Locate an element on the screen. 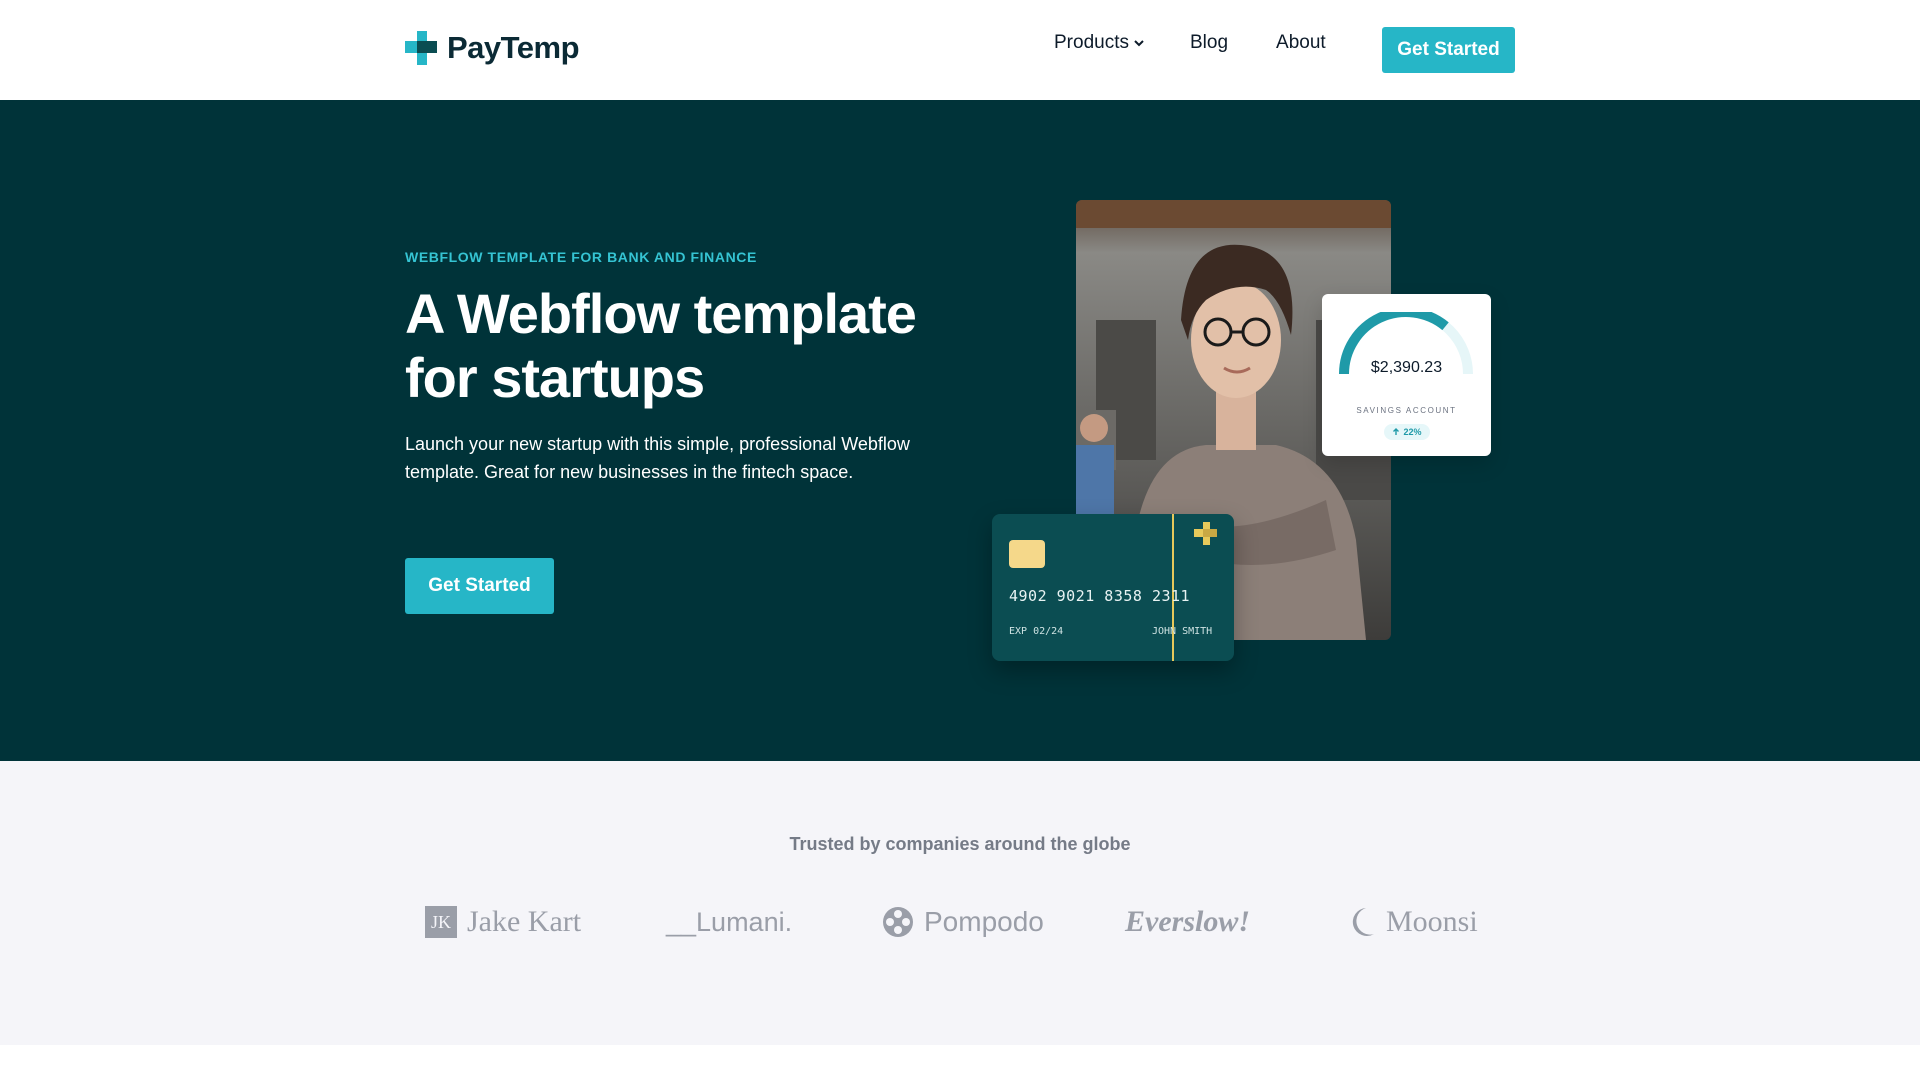 The image size is (1920, 1080). company-logo-jake-kart: JK Jake Kart is located at coordinates (503, 922).